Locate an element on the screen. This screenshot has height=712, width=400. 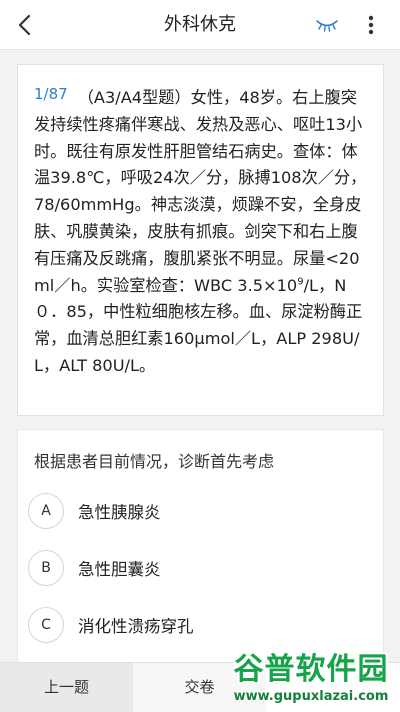
eye-toggle-button is located at coordinates (327, 25).